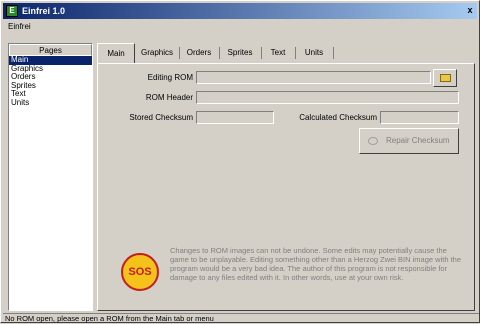 This screenshot has width=480, height=324. I want to click on editing-rom-field, so click(313, 77).